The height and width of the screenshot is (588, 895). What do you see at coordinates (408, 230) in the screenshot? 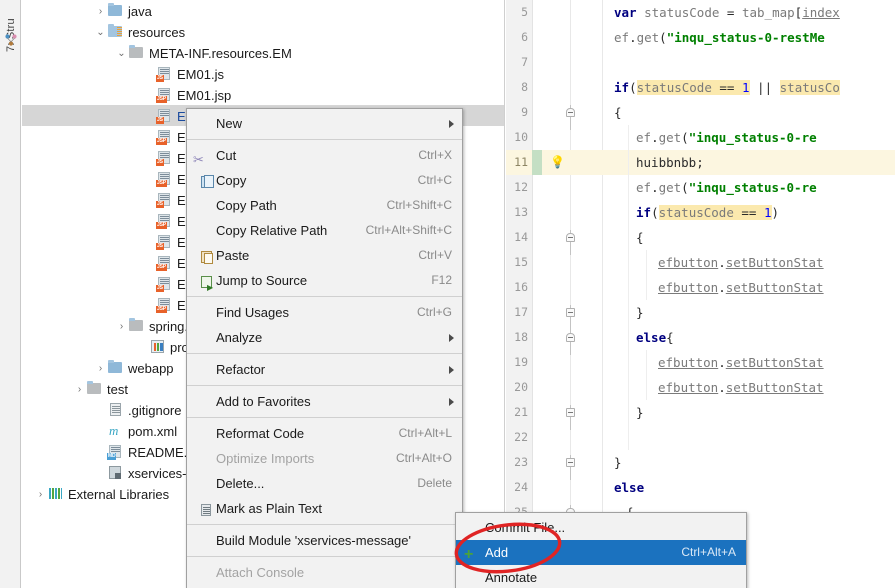
I see `menu-item-shortcut: Ctrl+Alt+Shift+C` at bounding box center [408, 230].